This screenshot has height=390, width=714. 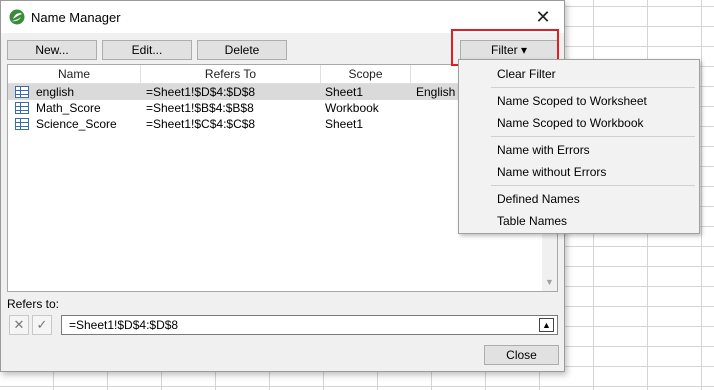 I want to click on dialog-title: Name Manager, so click(x=76, y=17).